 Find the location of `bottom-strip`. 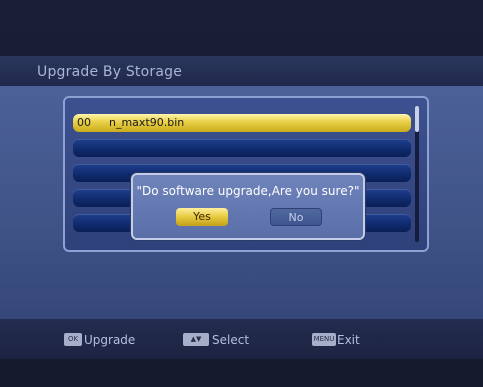

bottom-strip is located at coordinates (241, 373).